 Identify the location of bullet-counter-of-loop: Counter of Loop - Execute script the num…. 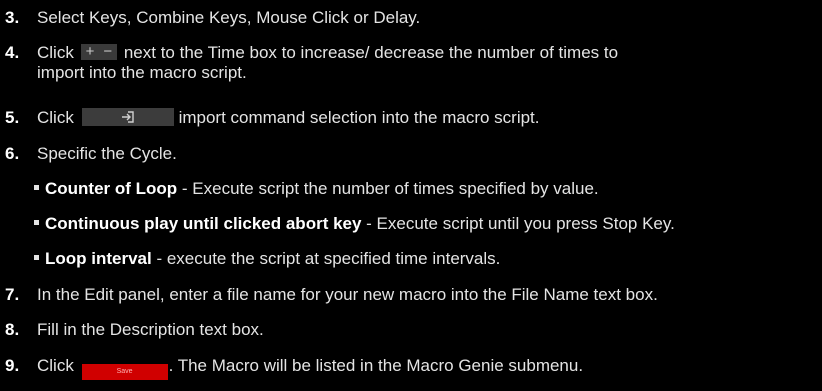
(316, 189).